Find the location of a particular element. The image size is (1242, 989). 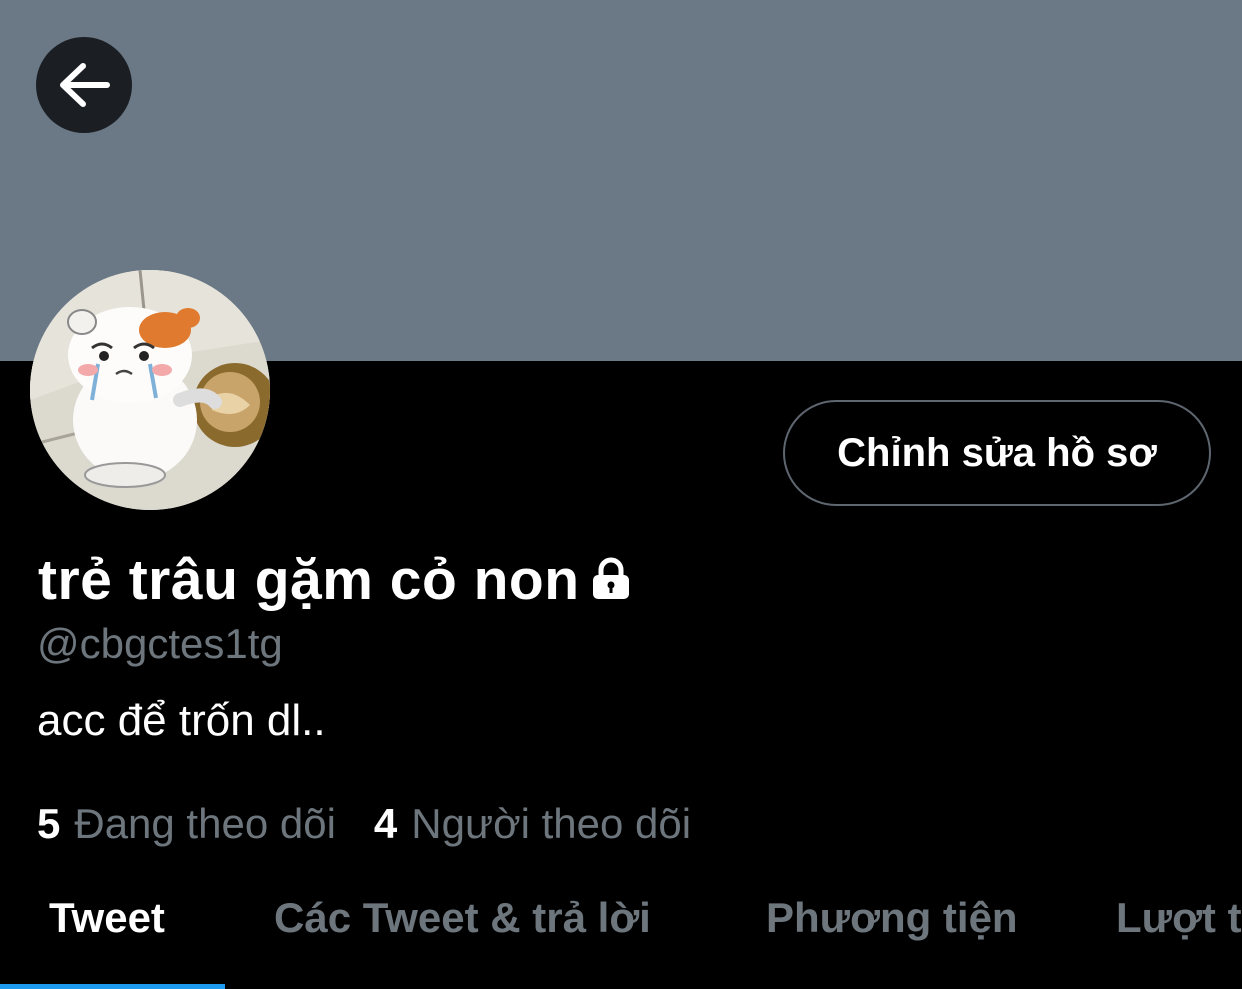

following-count: 5 is located at coordinates (49, 823).